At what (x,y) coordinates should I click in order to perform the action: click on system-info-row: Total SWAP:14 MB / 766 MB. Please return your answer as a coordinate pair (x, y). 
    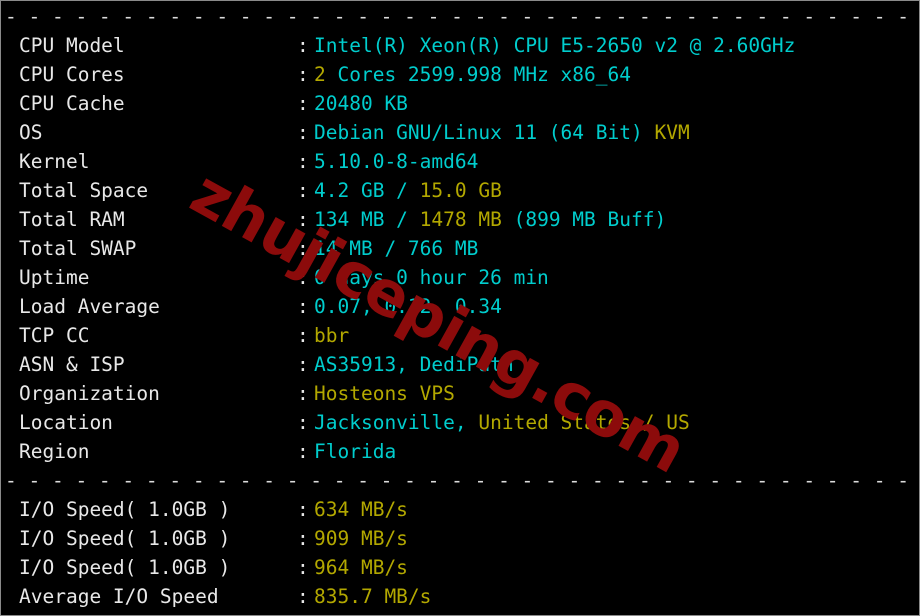
    Looking at the image, I should click on (460, 248).